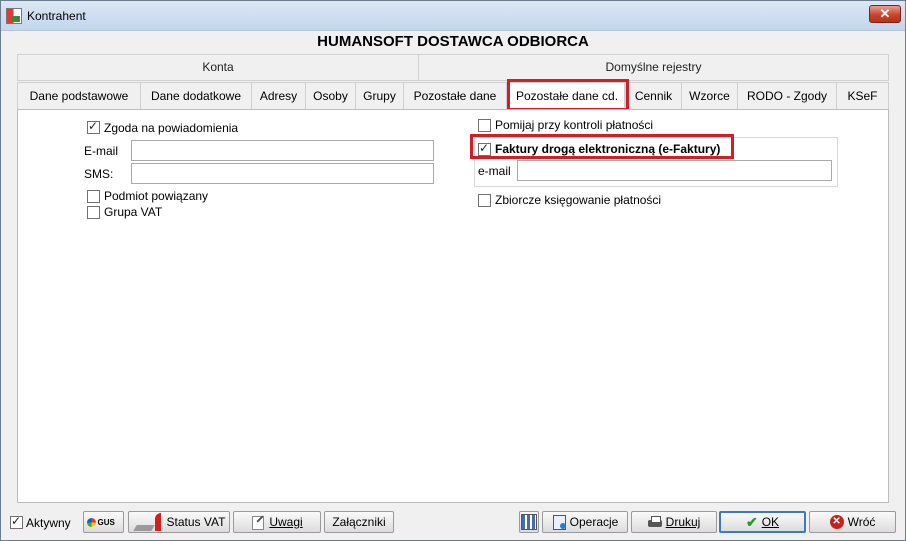 The width and height of the screenshot is (906, 541). Describe the element at coordinates (218, 67) in the screenshot. I see `tab-group-konta: Konta` at that location.